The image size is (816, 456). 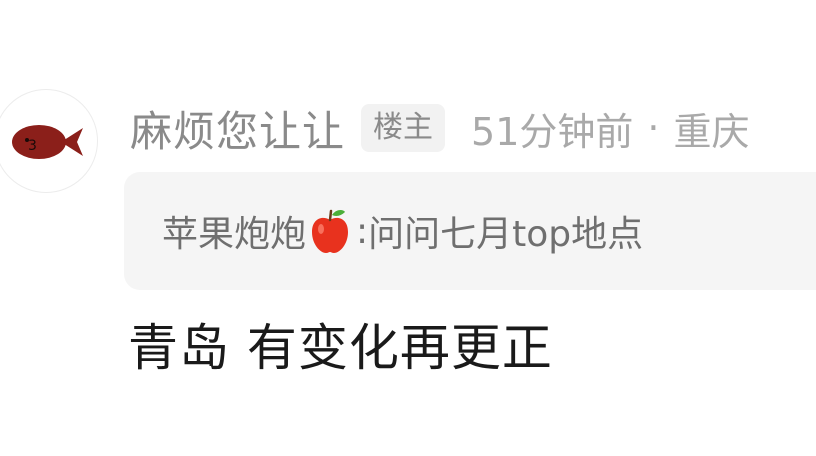 What do you see at coordinates (711, 131) in the screenshot?
I see `location: 重庆` at bounding box center [711, 131].